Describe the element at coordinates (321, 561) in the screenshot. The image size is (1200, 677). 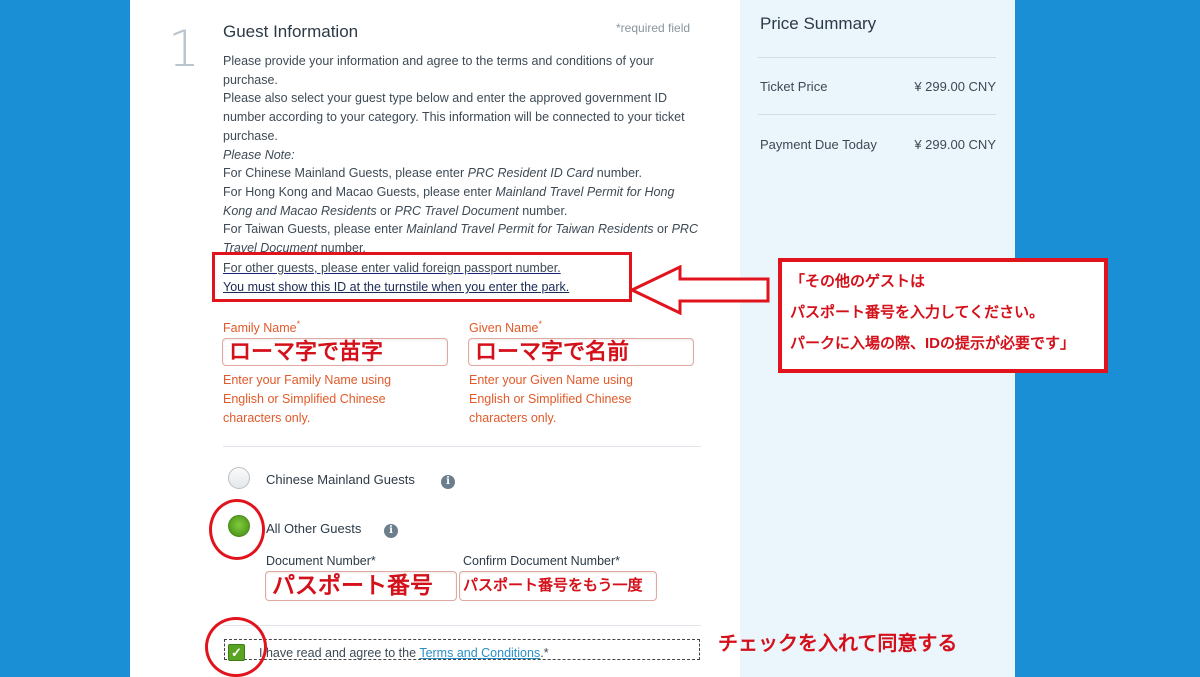
I see `document-number-label: Document Number*` at that location.